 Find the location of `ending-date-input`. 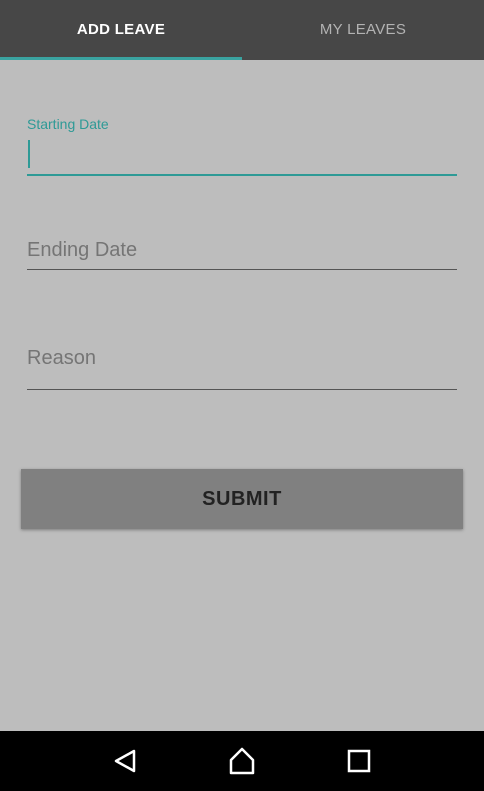

ending-date-input is located at coordinates (242, 250).